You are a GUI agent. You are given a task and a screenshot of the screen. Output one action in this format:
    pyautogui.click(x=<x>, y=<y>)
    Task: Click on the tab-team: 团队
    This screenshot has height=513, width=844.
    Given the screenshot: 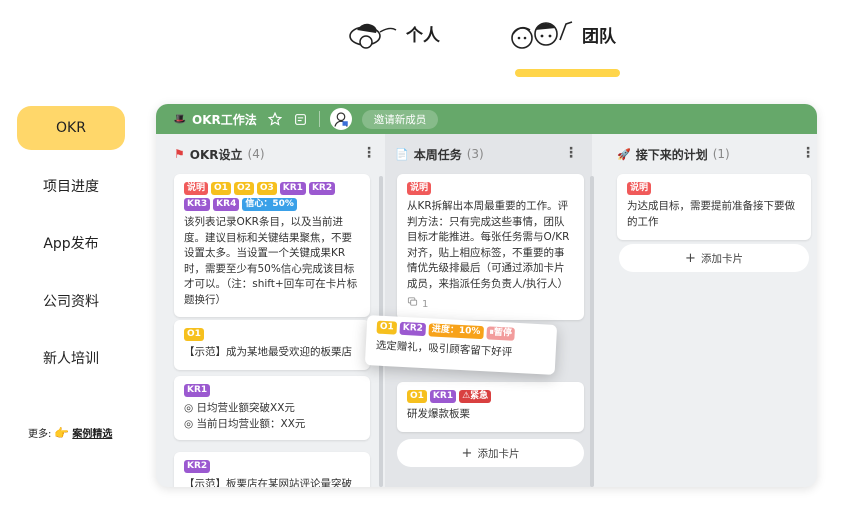 What is the action you would take?
    pyautogui.click(x=562, y=34)
    